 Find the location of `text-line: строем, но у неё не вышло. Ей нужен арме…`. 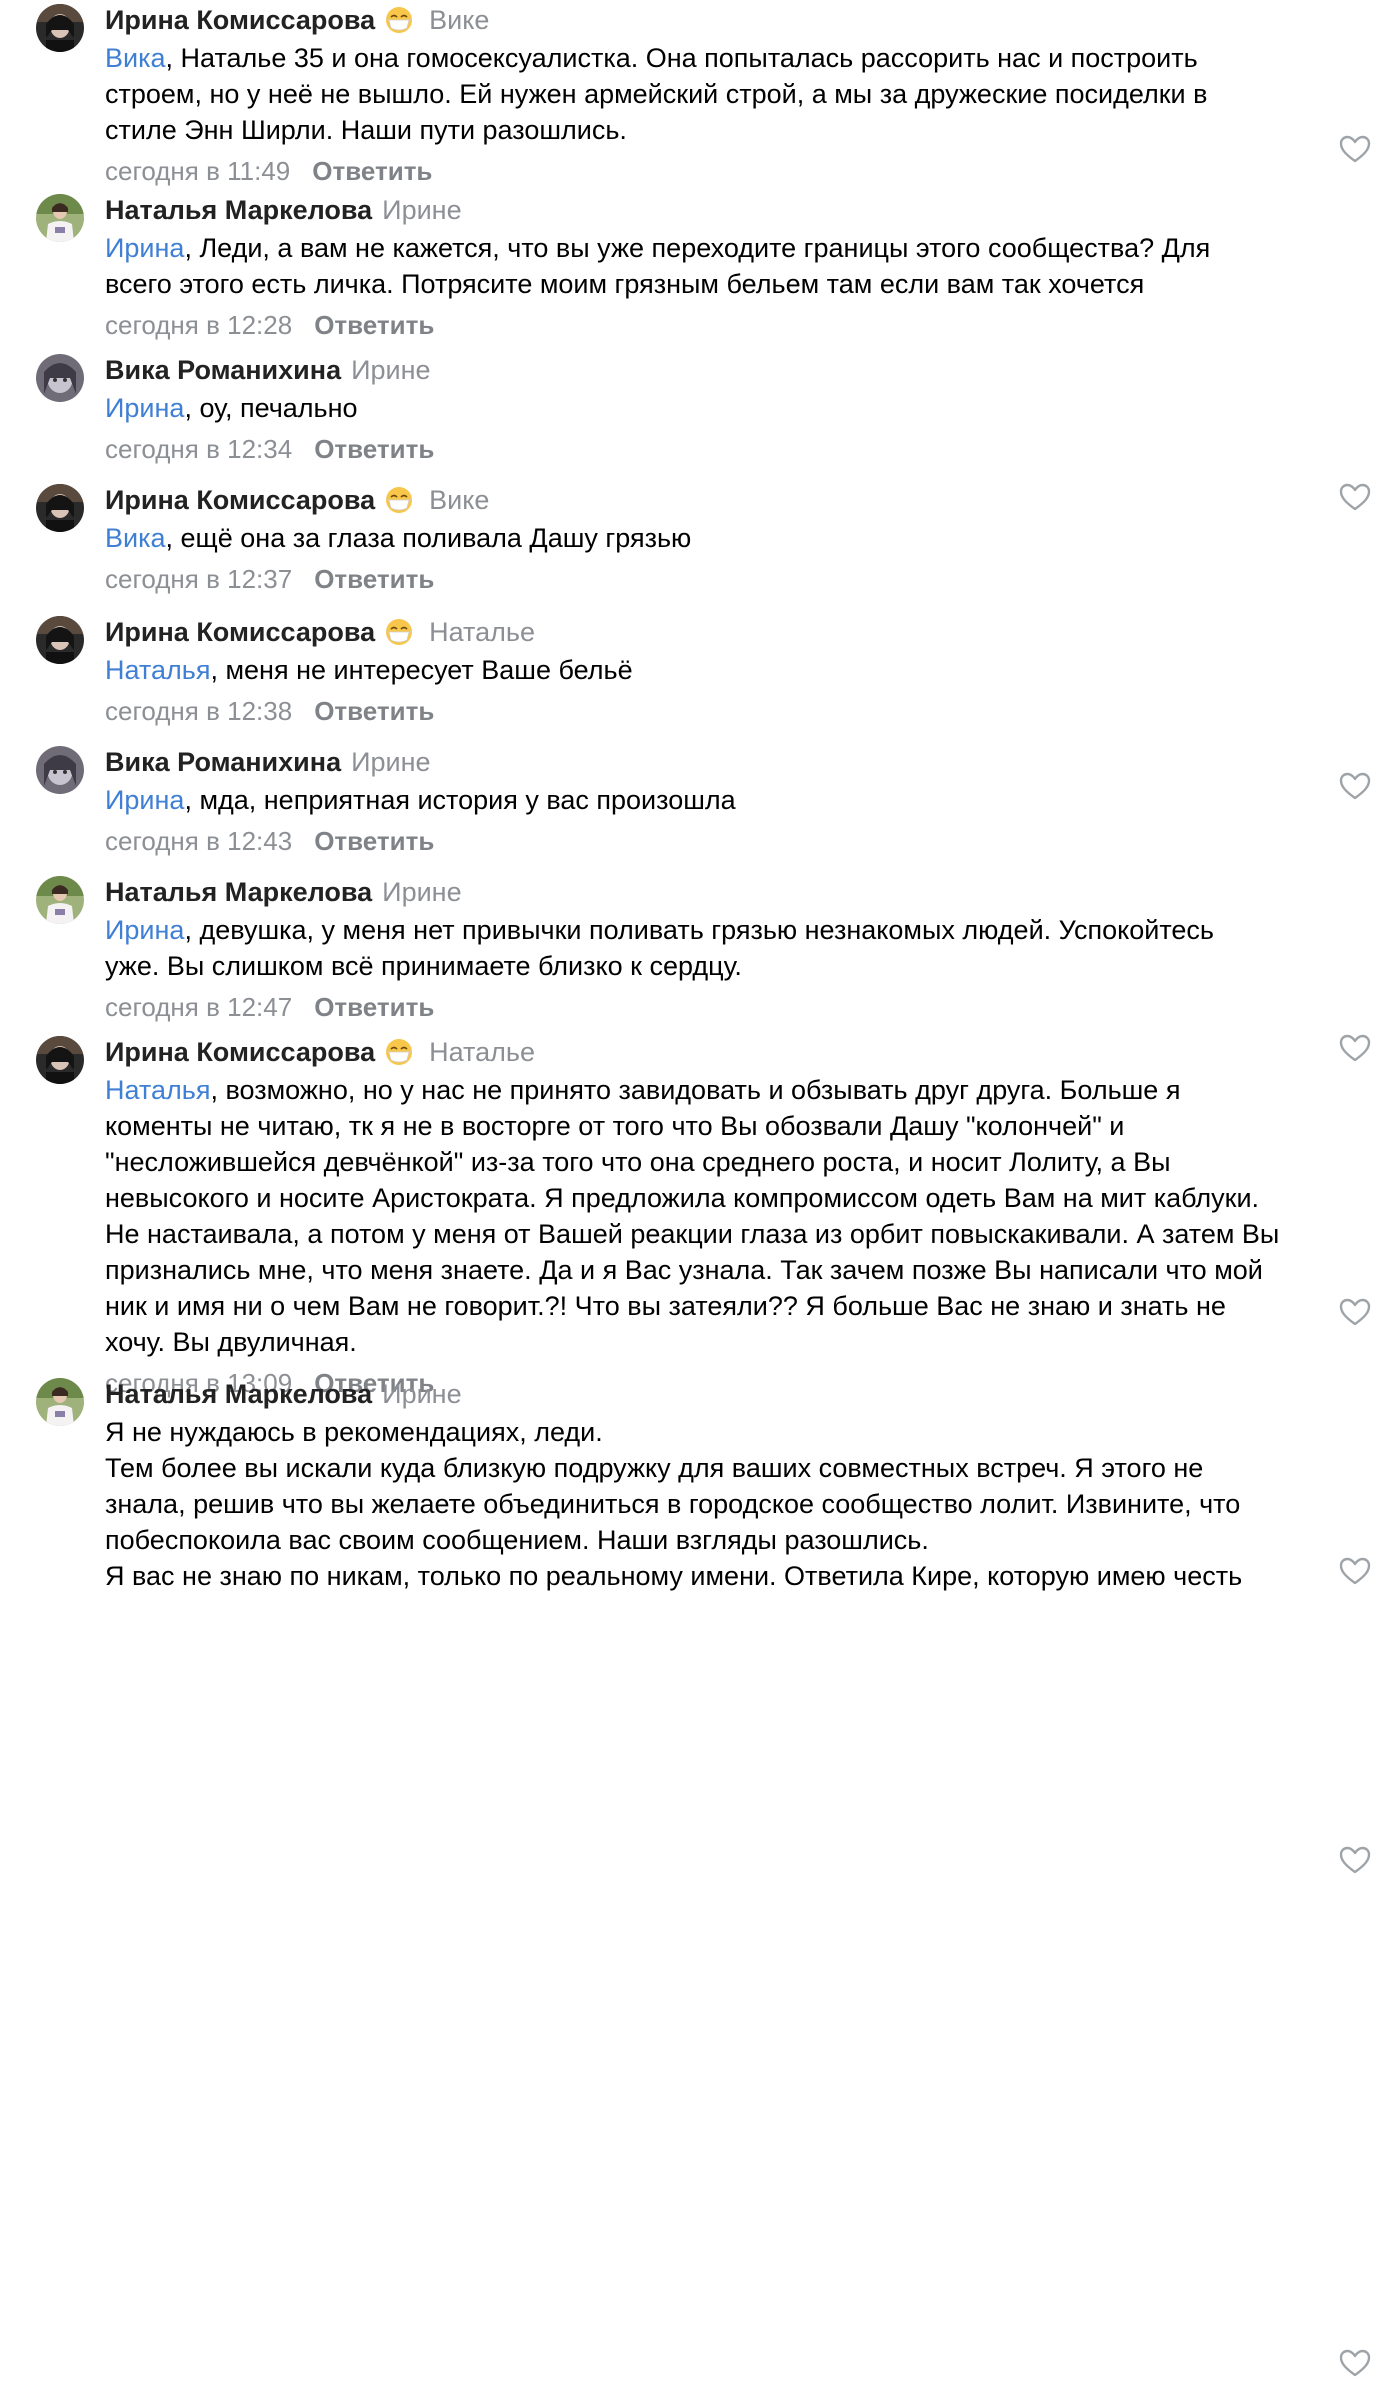

text-line: строем, но у неё не вышло. Ей нужен арме… is located at coordinates (737, 94).